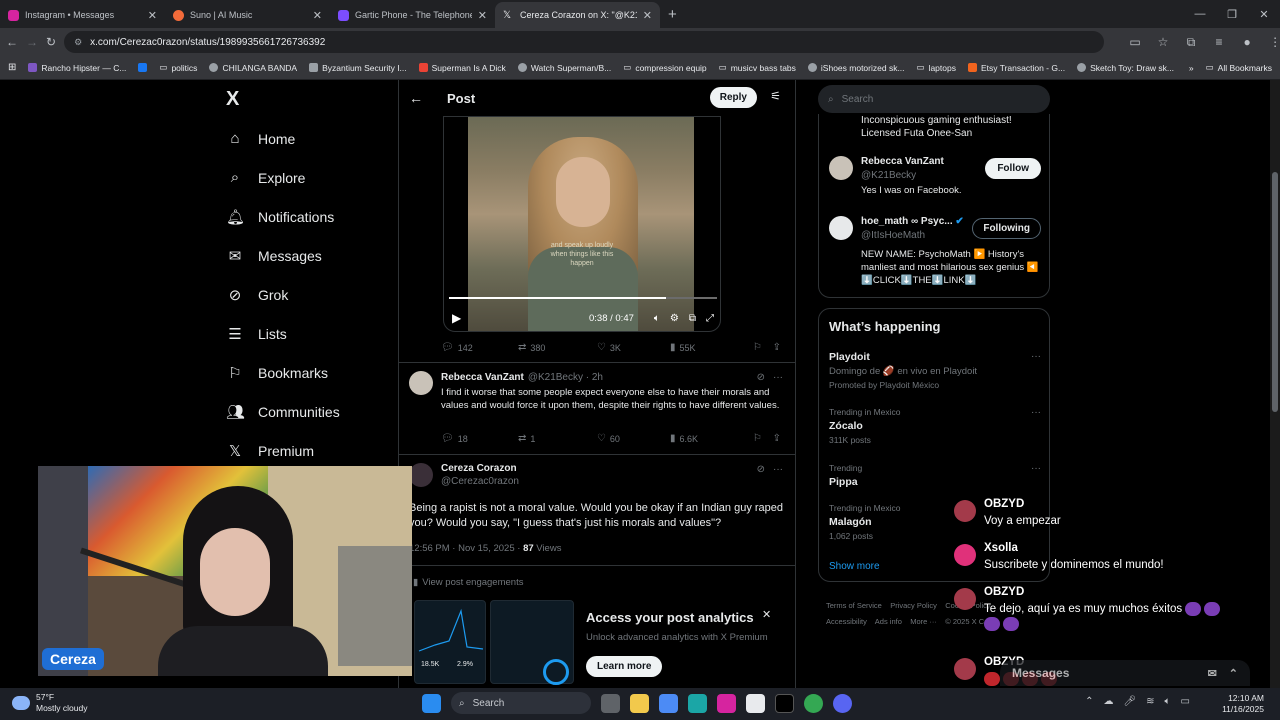 This screenshot has width=1280, height=720. Describe the element at coordinates (664, 67) in the screenshot. I see `bookmark-folder: ▭ compression equip` at that location.